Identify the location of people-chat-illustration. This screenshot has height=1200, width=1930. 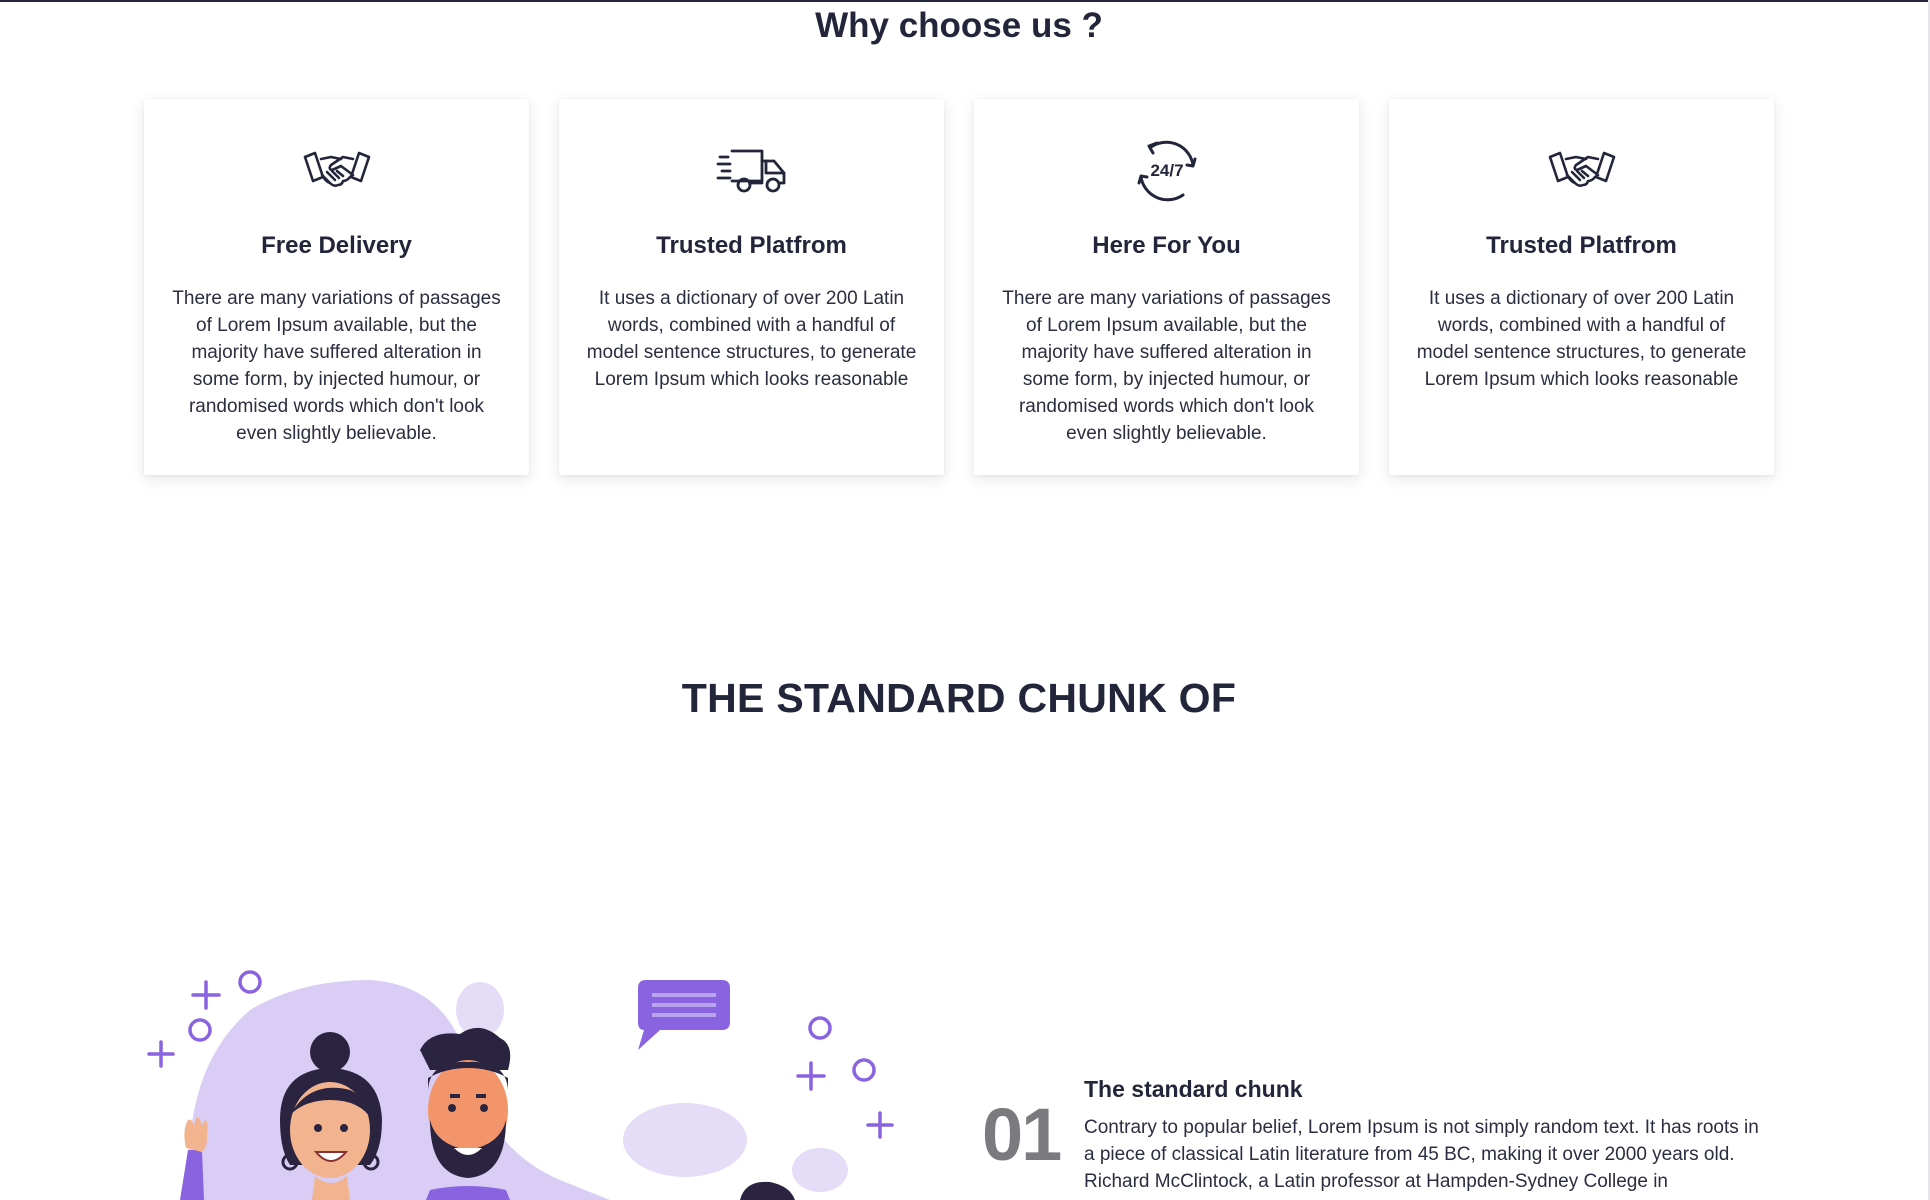
(520, 1085).